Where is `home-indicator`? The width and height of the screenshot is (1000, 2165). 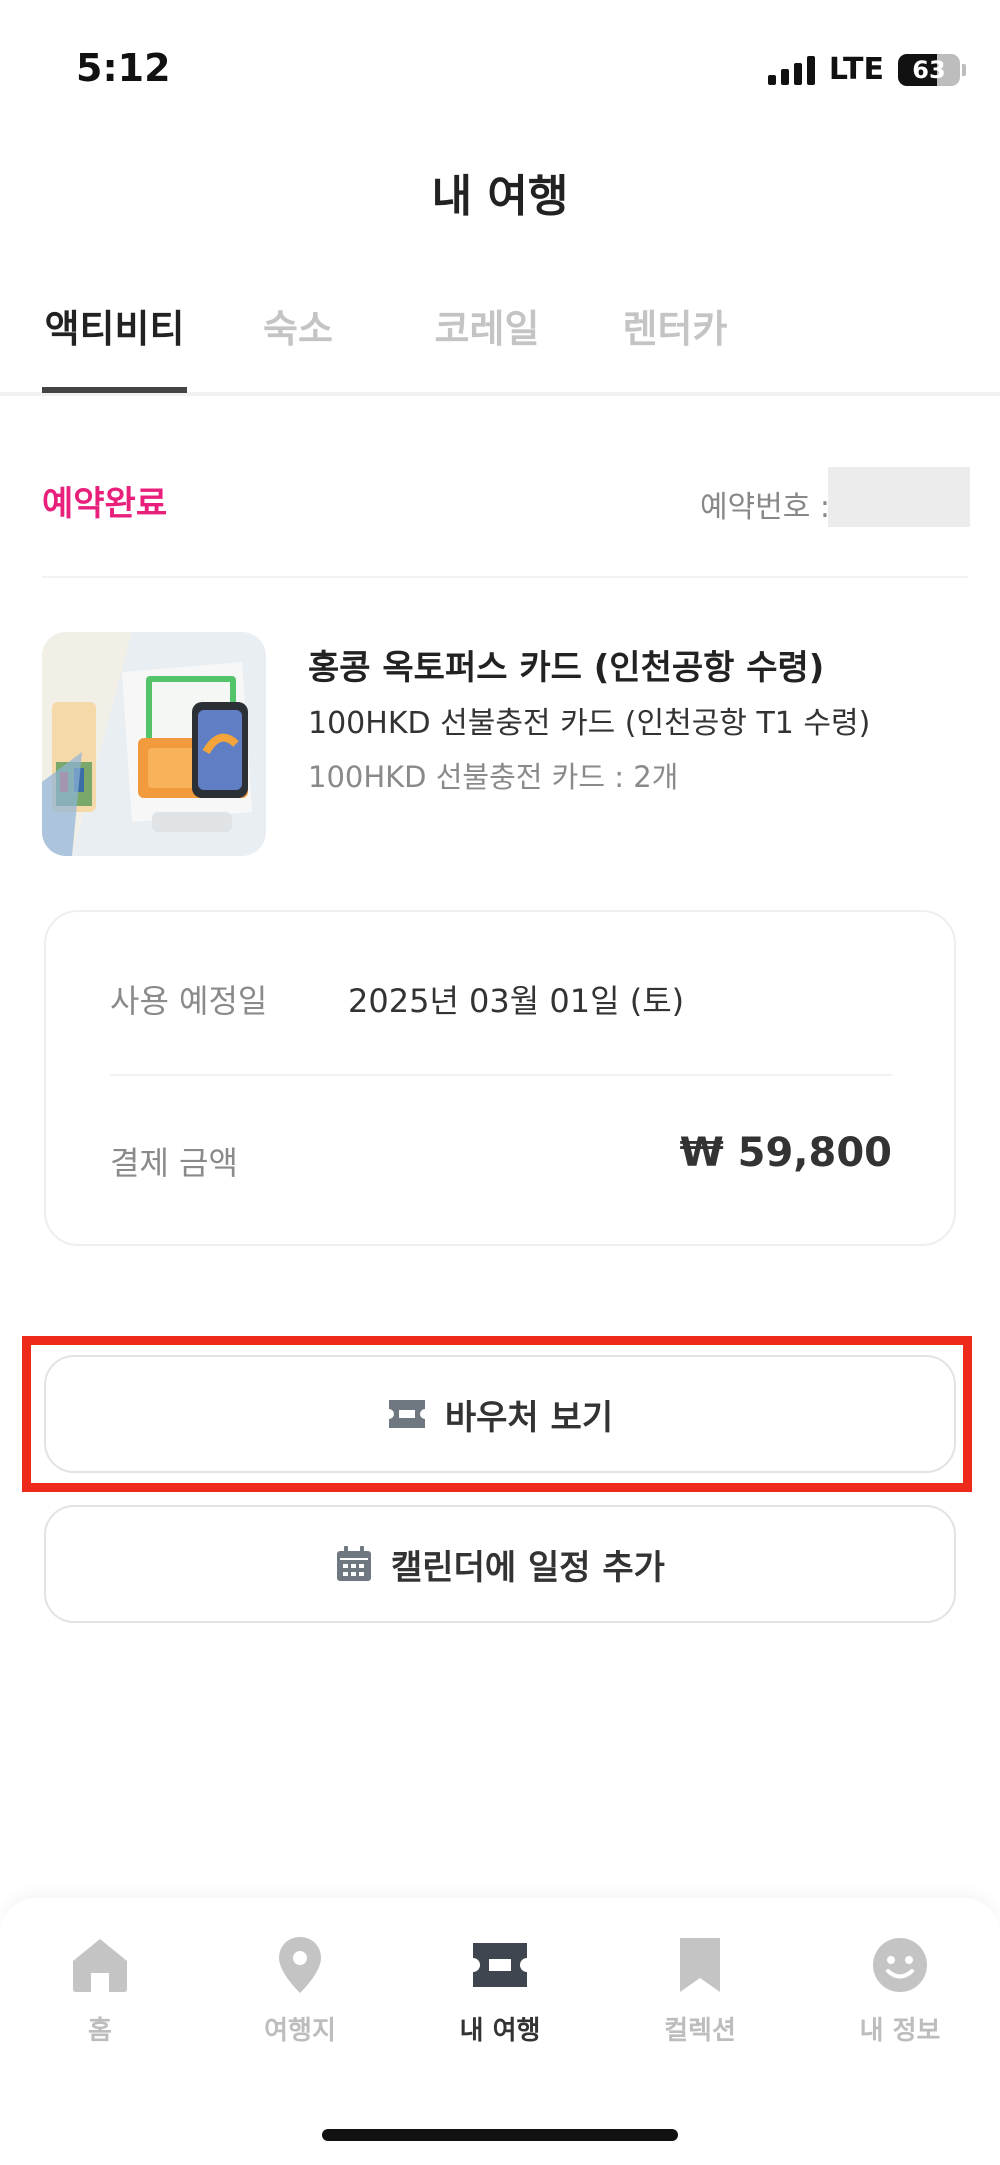
home-indicator is located at coordinates (500, 2135).